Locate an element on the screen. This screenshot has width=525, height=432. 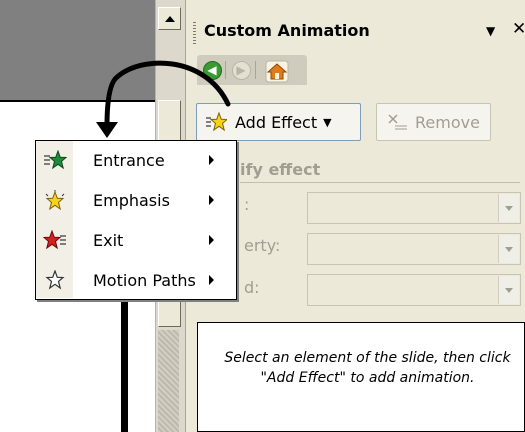
modify-effect-heading: ify effect is located at coordinates (280, 169).